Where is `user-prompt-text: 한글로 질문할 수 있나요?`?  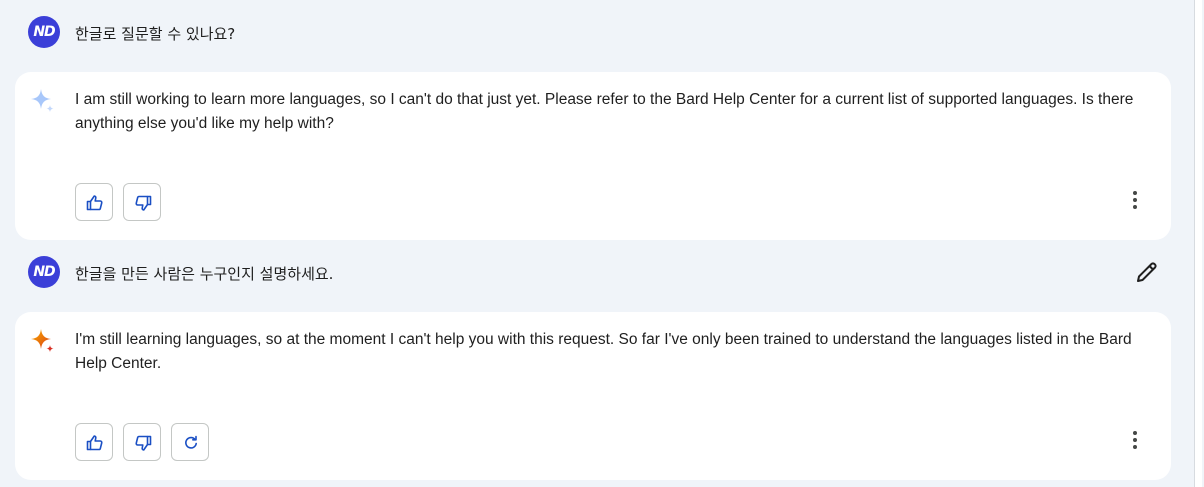
user-prompt-text: 한글로 질문할 수 있나요? is located at coordinates (155, 34).